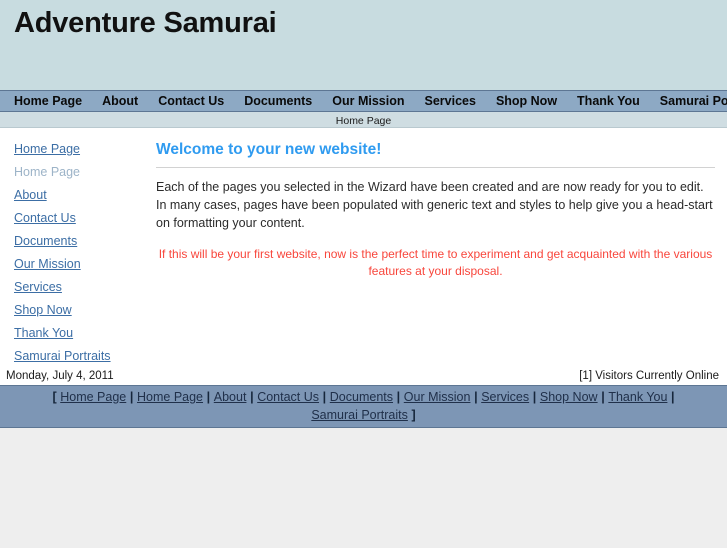  Describe the element at coordinates (637, 397) in the screenshot. I see `footer-link-thank-you: Thank You` at that location.